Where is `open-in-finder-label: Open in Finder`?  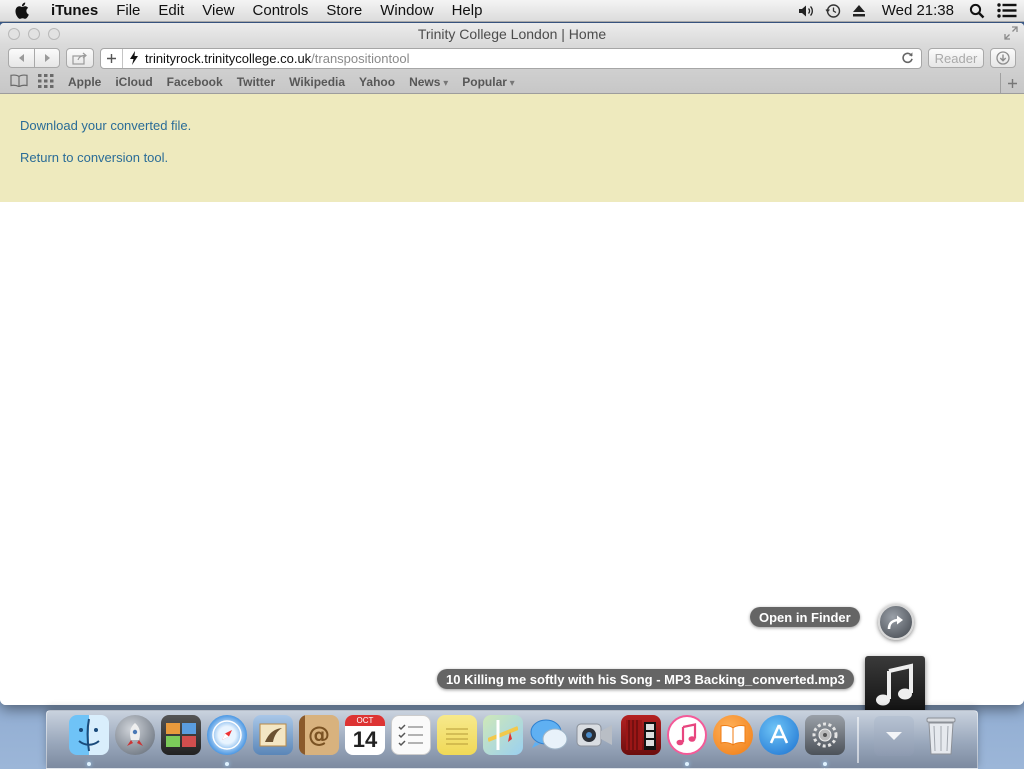 open-in-finder-label: Open in Finder is located at coordinates (805, 617).